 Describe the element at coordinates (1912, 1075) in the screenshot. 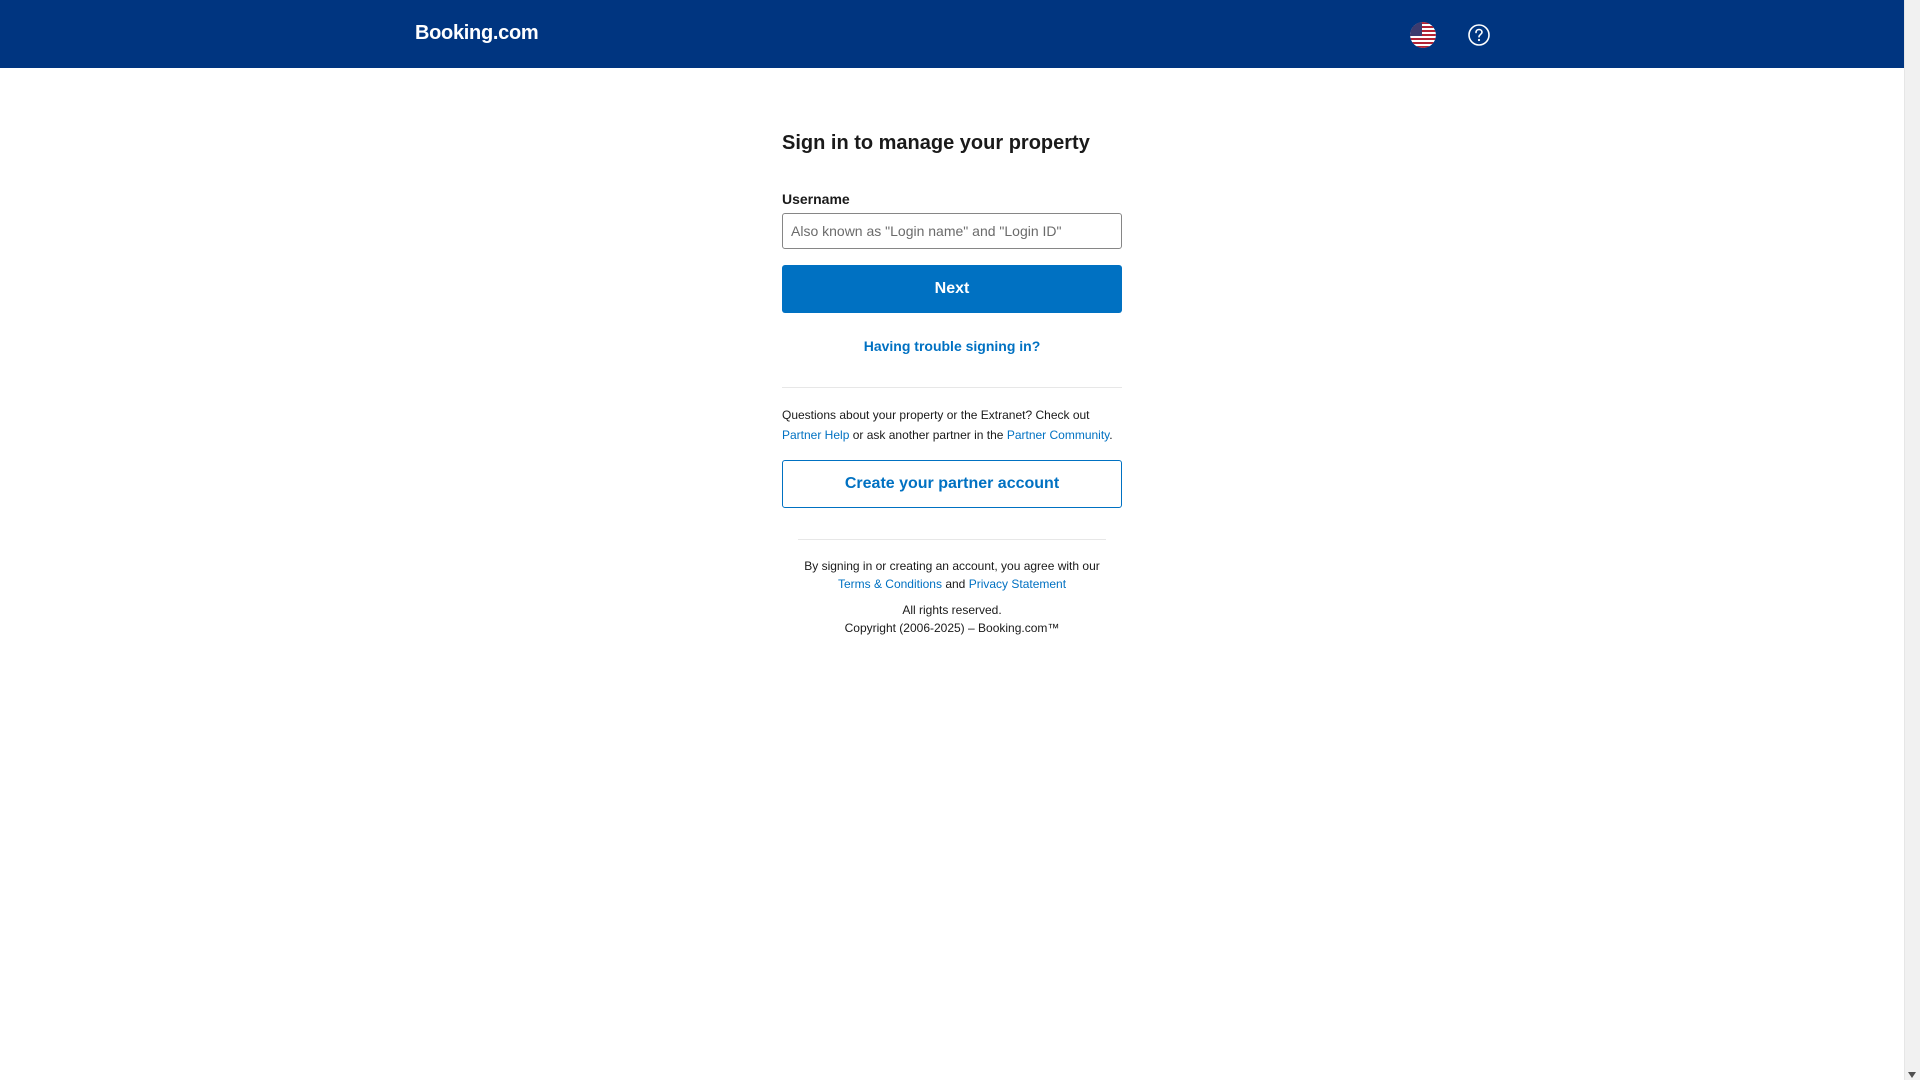

I see `scroll-down-arrow-icon` at that location.